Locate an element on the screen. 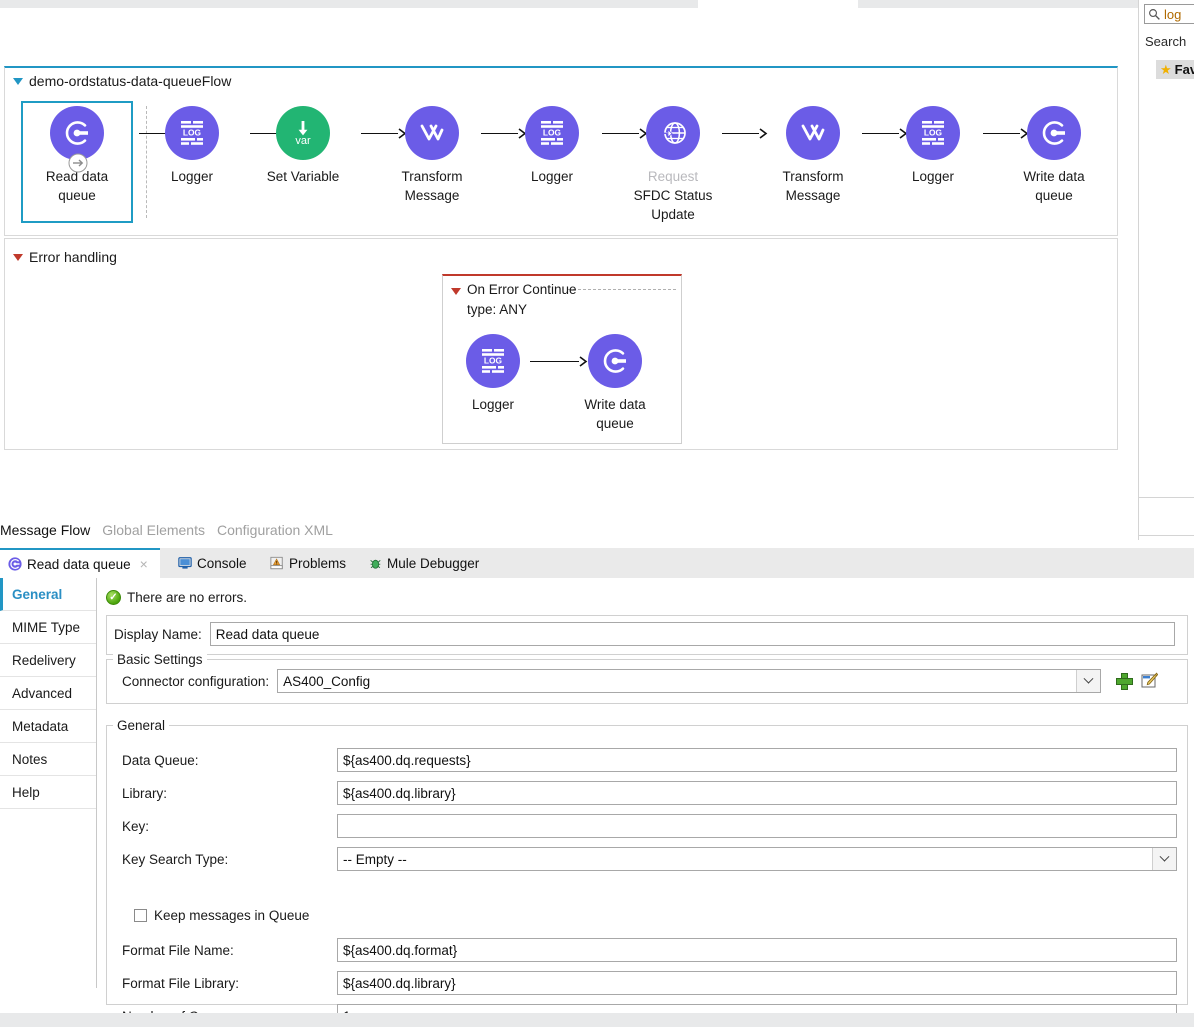 The height and width of the screenshot is (1027, 1194). tab-problems: Problems is located at coordinates (308, 563).